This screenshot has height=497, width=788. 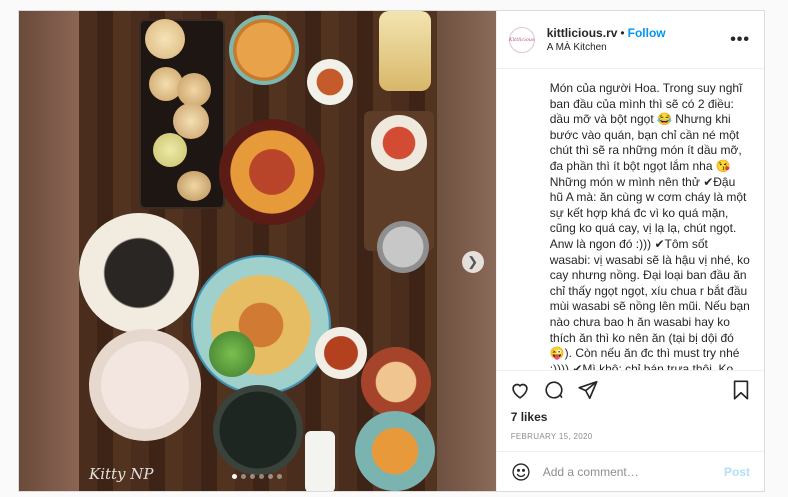 What do you see at coordinates (633, 471) in the screenshot?
I see `comment-input` at bounding box center [633, 471].